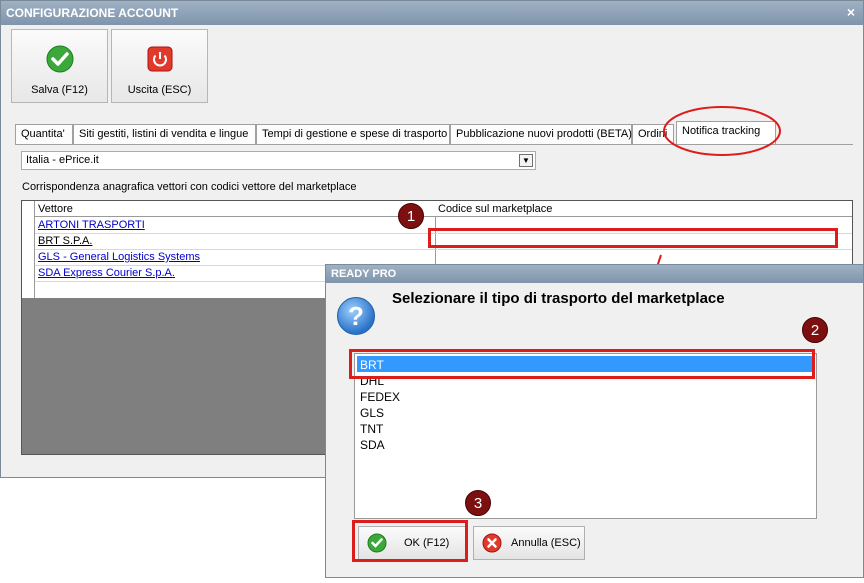 The height and width of the screenshot is (583, 864). What do you see at coordinates (492, 543) in the screenshot?
I see `cancel-icon` at bounding box center [492, 543].